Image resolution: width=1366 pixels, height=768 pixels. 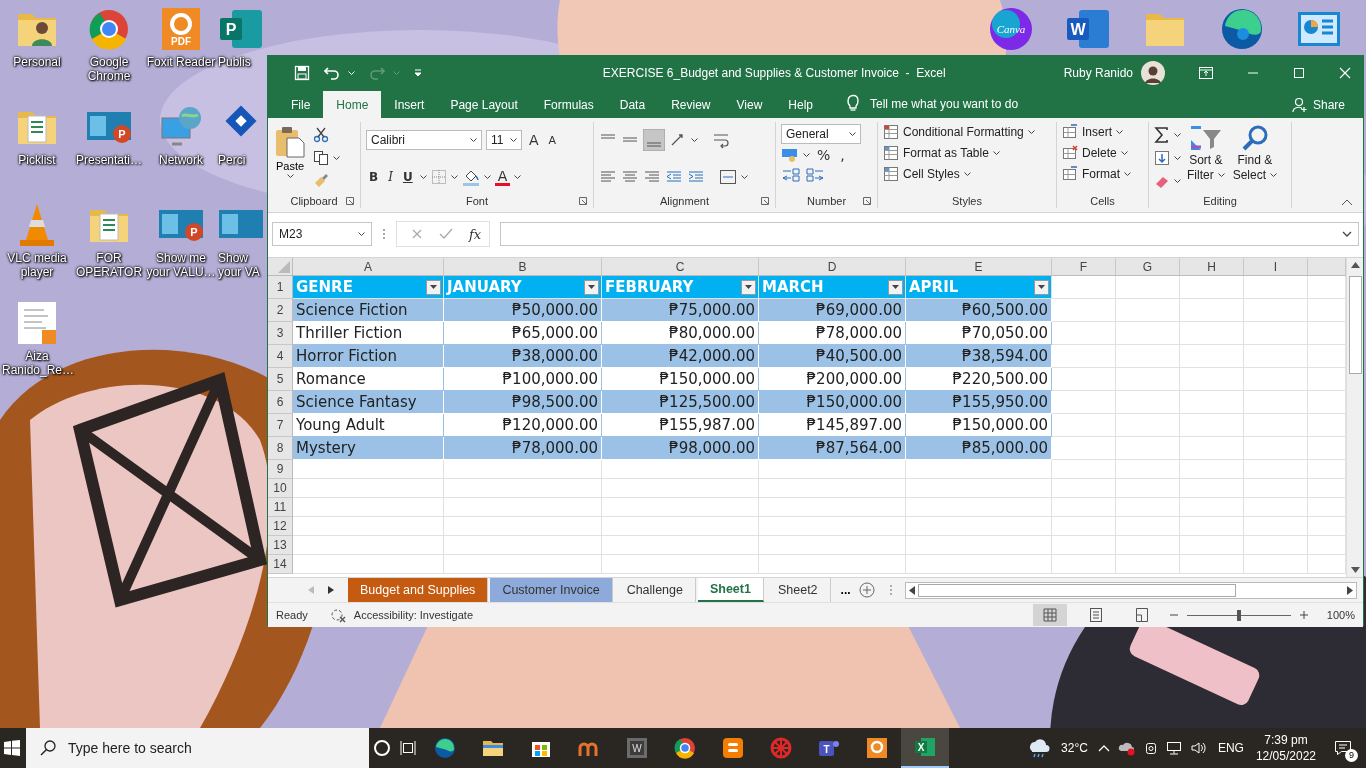 What do you see at coordinates (832, 267) in the screenshot?
I see `column-header: D` at bounding box center [832, 267].